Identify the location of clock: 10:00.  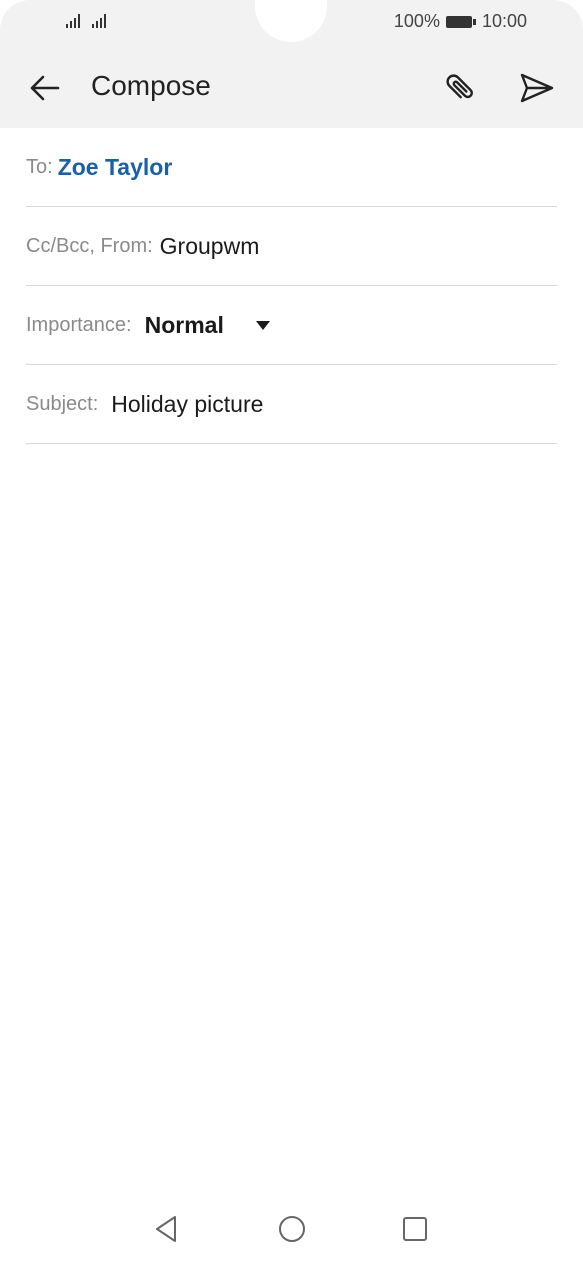
(504, 21).